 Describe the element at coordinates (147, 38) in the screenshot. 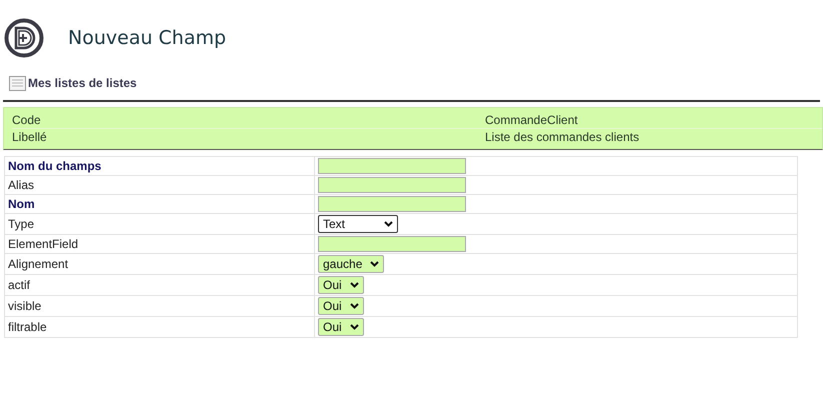

I see `page-title: Nouveau Champ` at that location.